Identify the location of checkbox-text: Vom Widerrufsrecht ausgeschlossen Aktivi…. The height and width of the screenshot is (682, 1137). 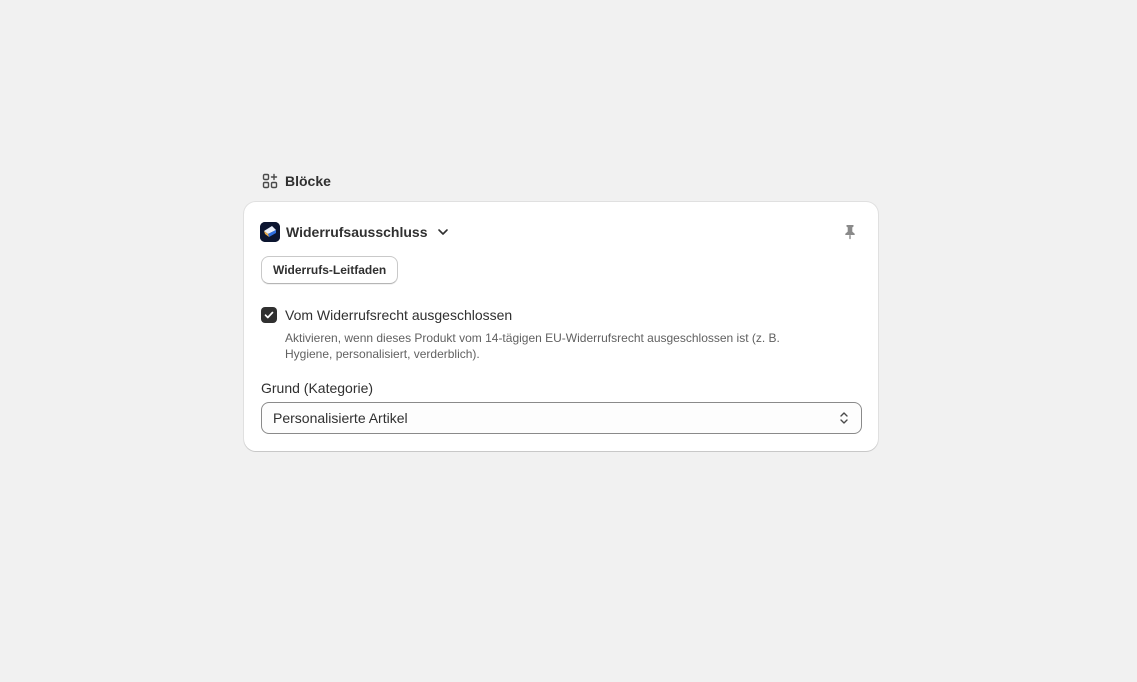
(557, 334).